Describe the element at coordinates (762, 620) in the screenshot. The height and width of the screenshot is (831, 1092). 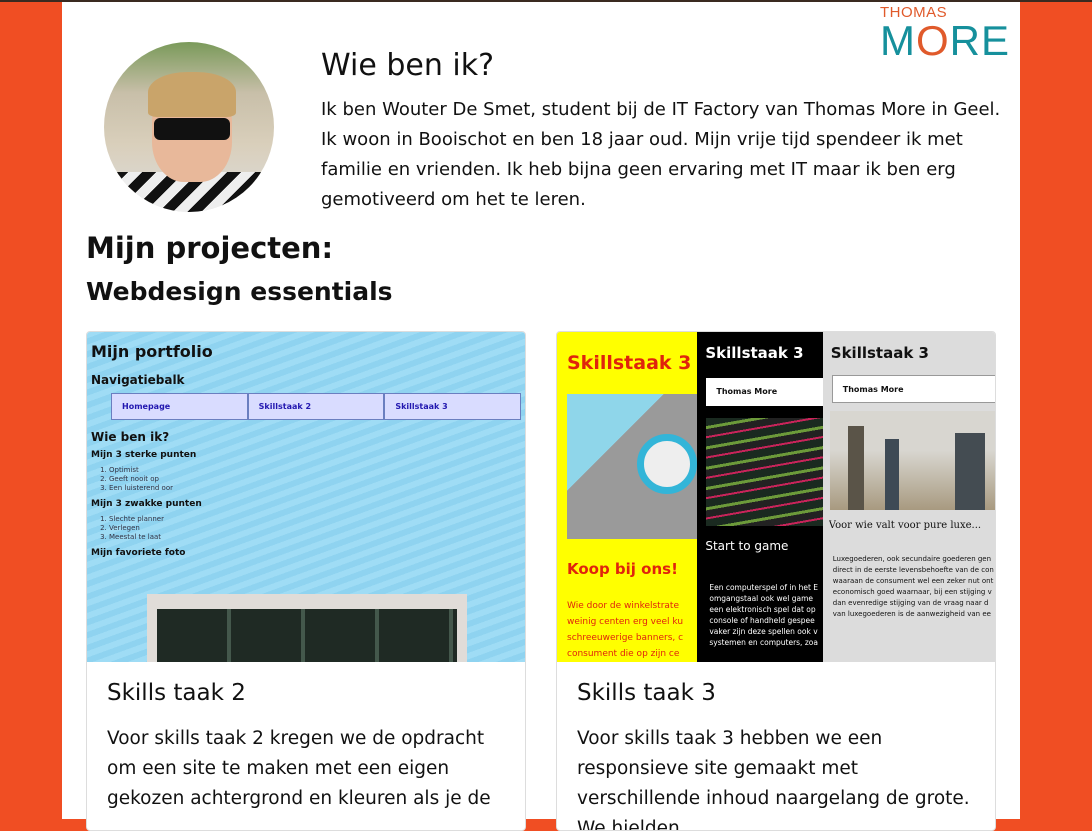
I see `thumb-line: console of handheld gespee` at that location.